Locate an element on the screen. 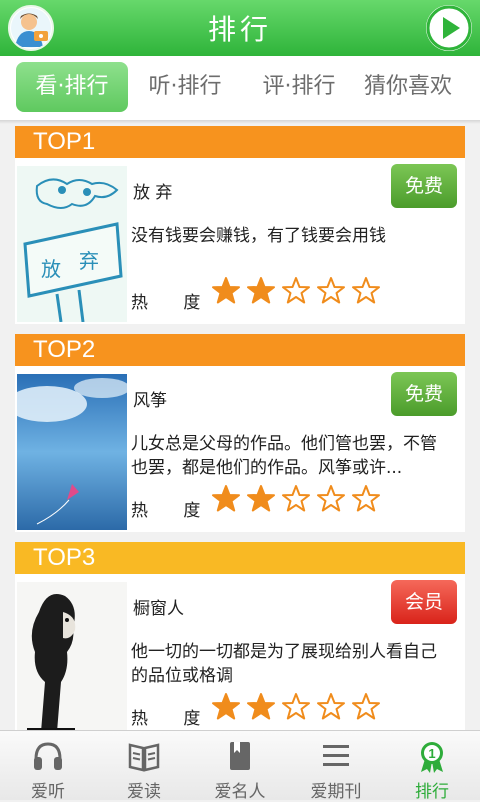 This screenshot has width=480, height=802. nav-item-read: 爱读 is located at coordinates (144, 766).